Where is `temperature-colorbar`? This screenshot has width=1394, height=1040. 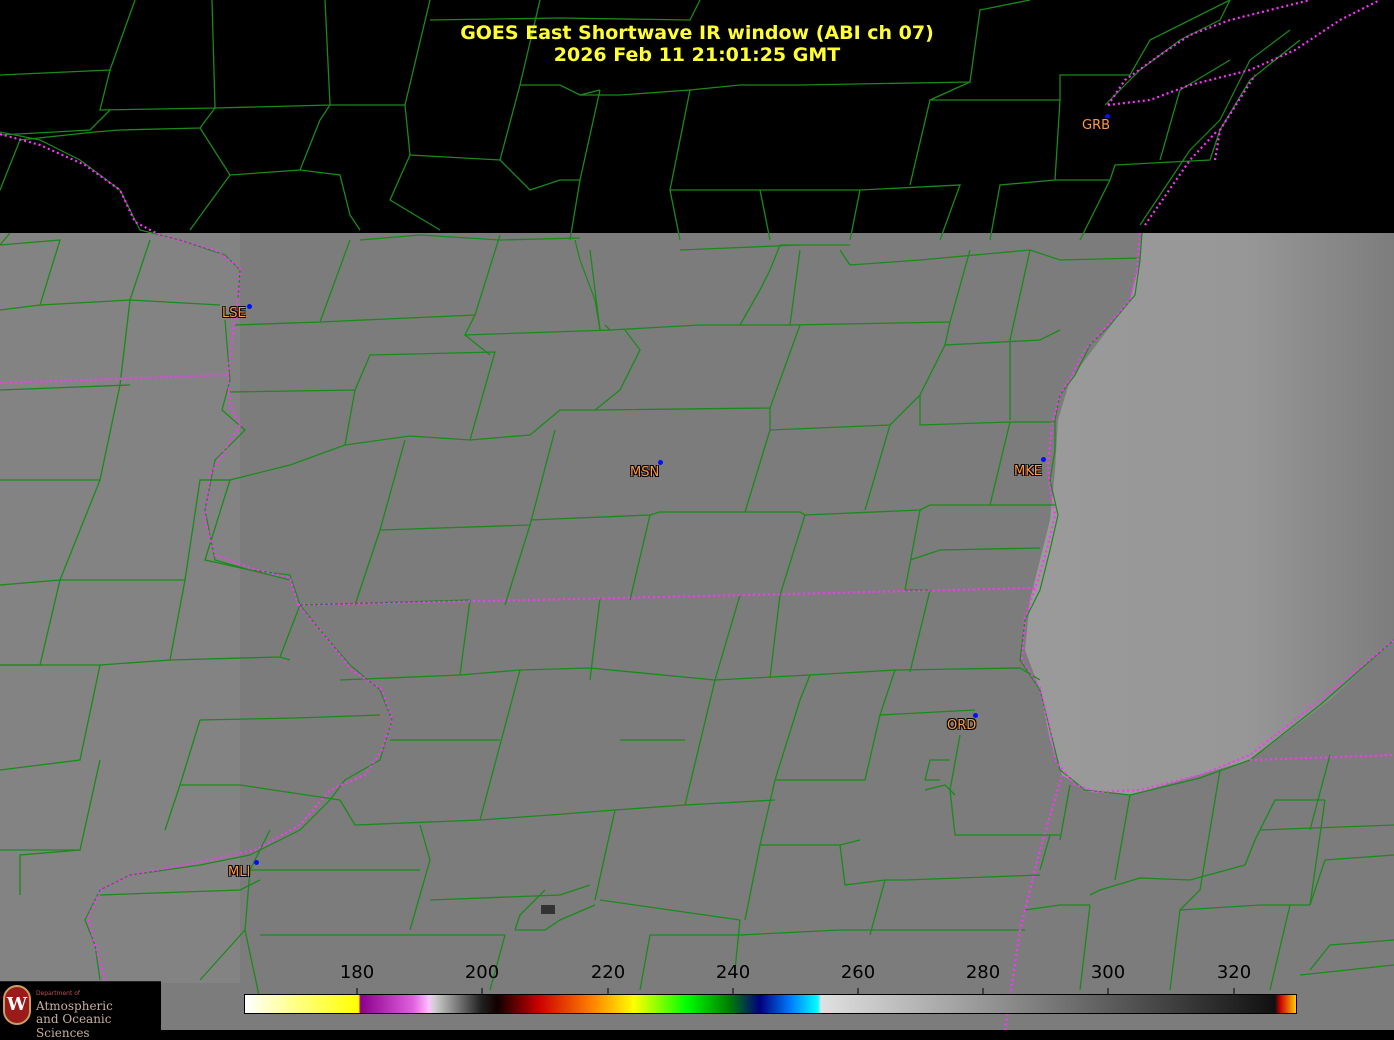
temperature-colorbar is located at coordinates (770, 1004).